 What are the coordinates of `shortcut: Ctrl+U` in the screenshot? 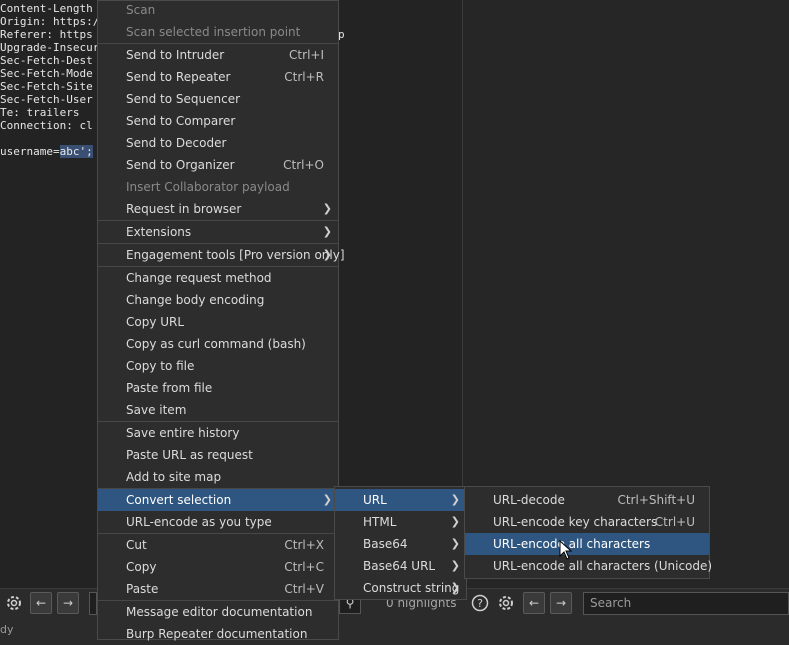 It's located at (674, 522).